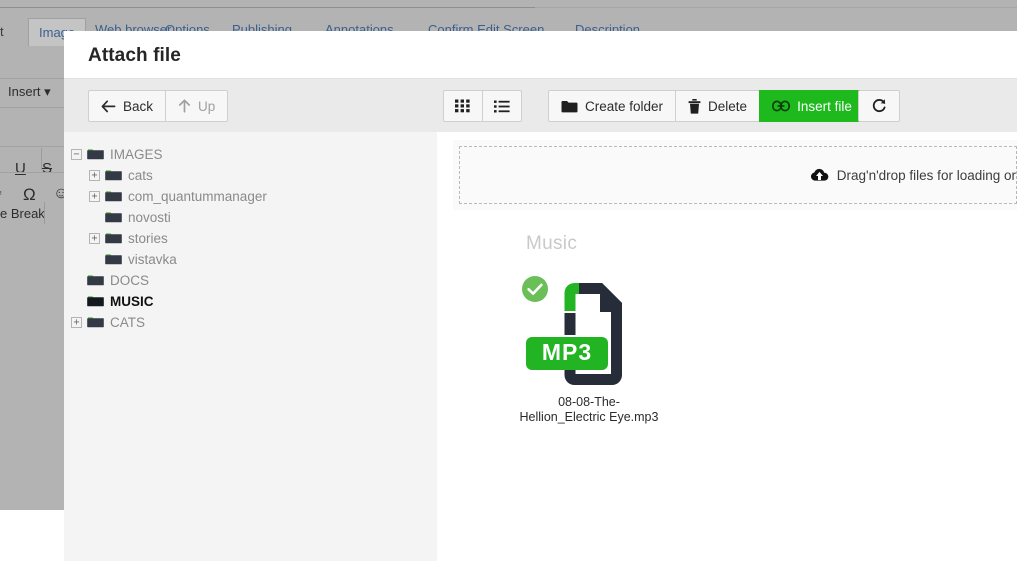 This screenshot has height=561, width=1017. What do you see at coordinates (76, 154) in the screenshot?
I see `tree-toggle-images: −` at bounding box center [76, 154].